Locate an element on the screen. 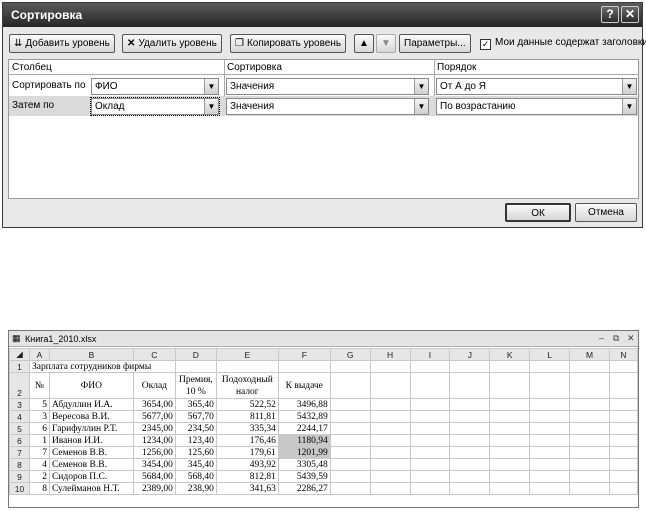 The image size is (646, 511). cell-pay: 5432,89 is located at coordinates (304, 416).